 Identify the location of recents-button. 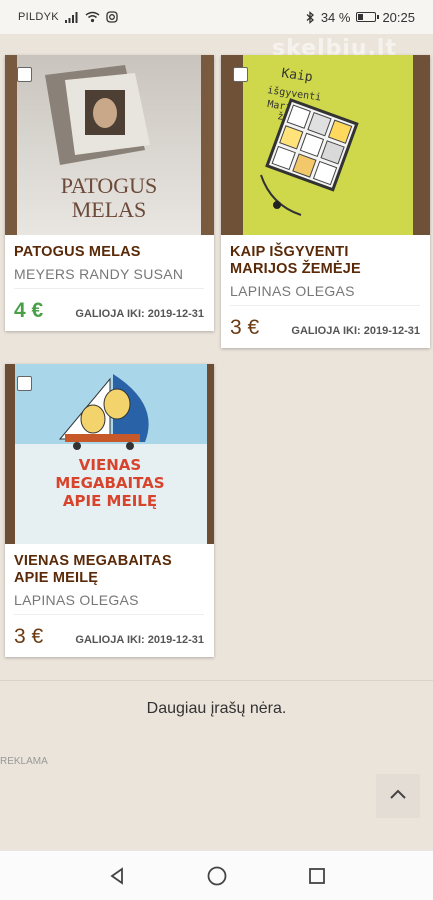
(317, 876).